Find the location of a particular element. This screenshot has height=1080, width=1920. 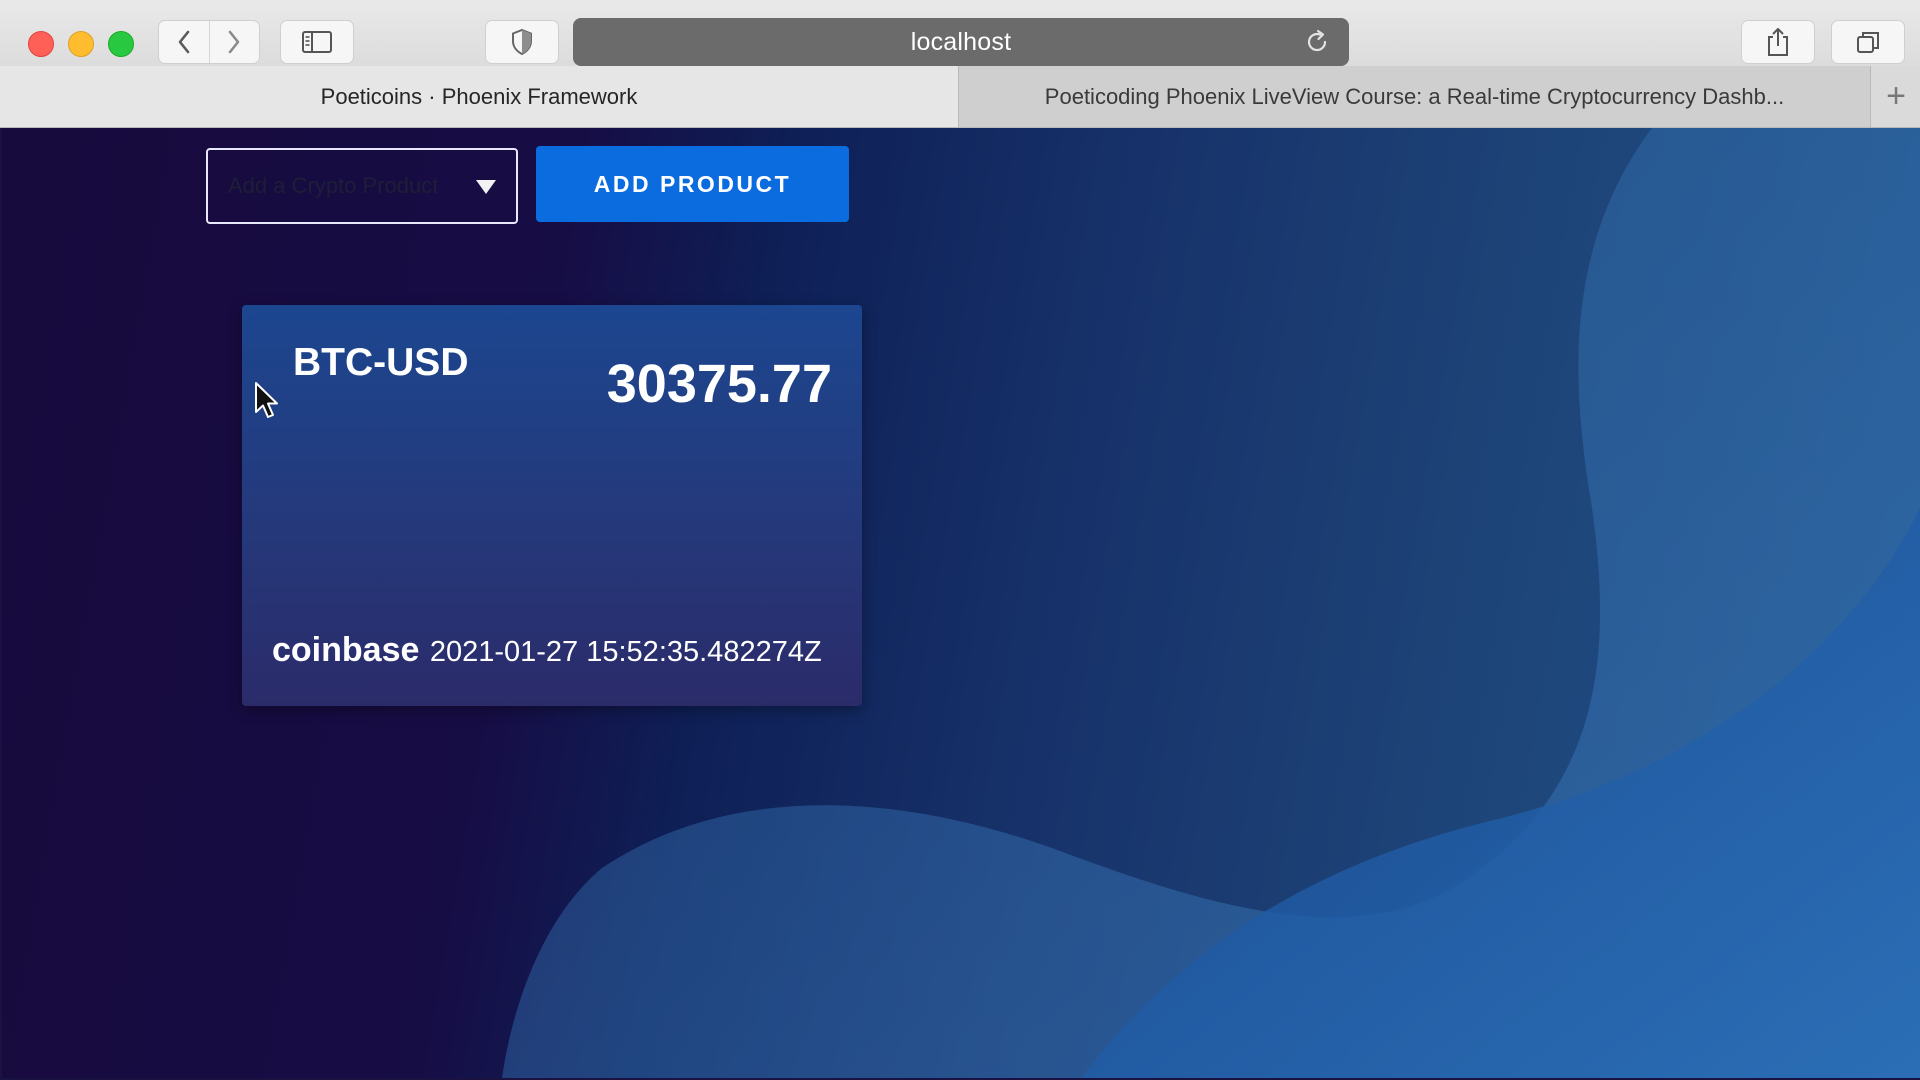

forward-button is located at coordinates (235, 42).